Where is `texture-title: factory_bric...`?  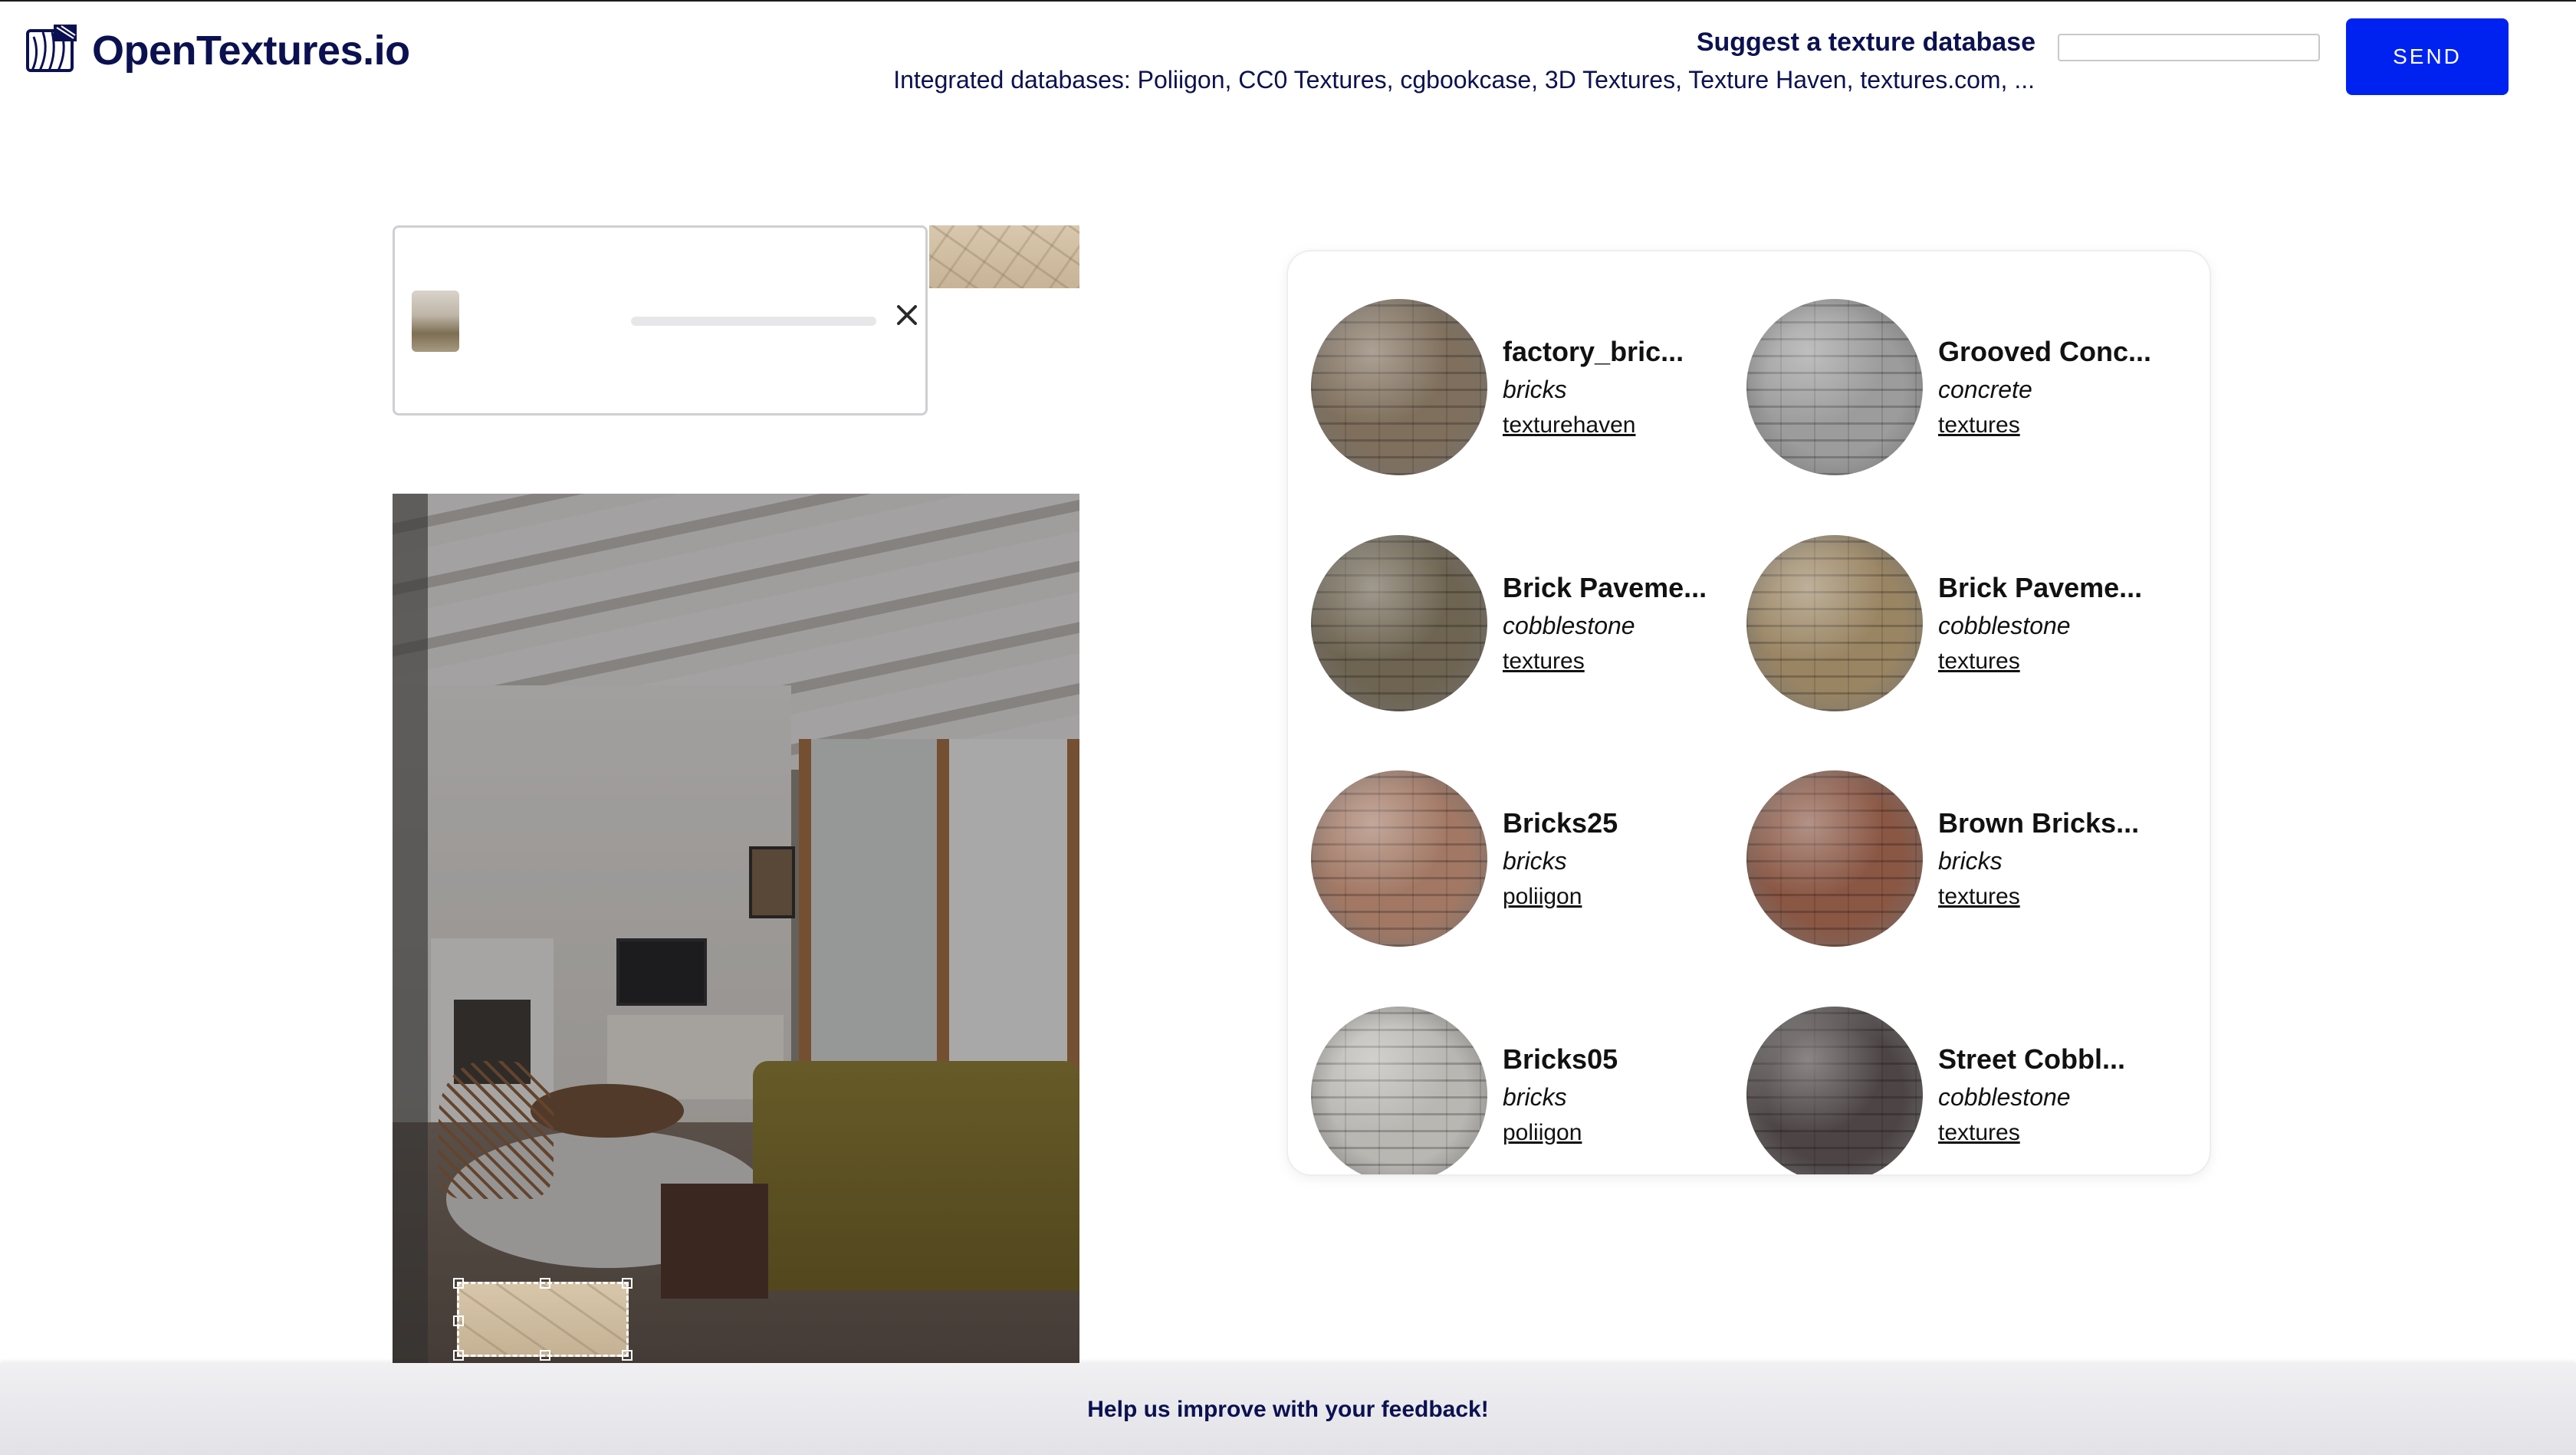 texture-title: factory_bric... is located at coordinates (1594, 351).